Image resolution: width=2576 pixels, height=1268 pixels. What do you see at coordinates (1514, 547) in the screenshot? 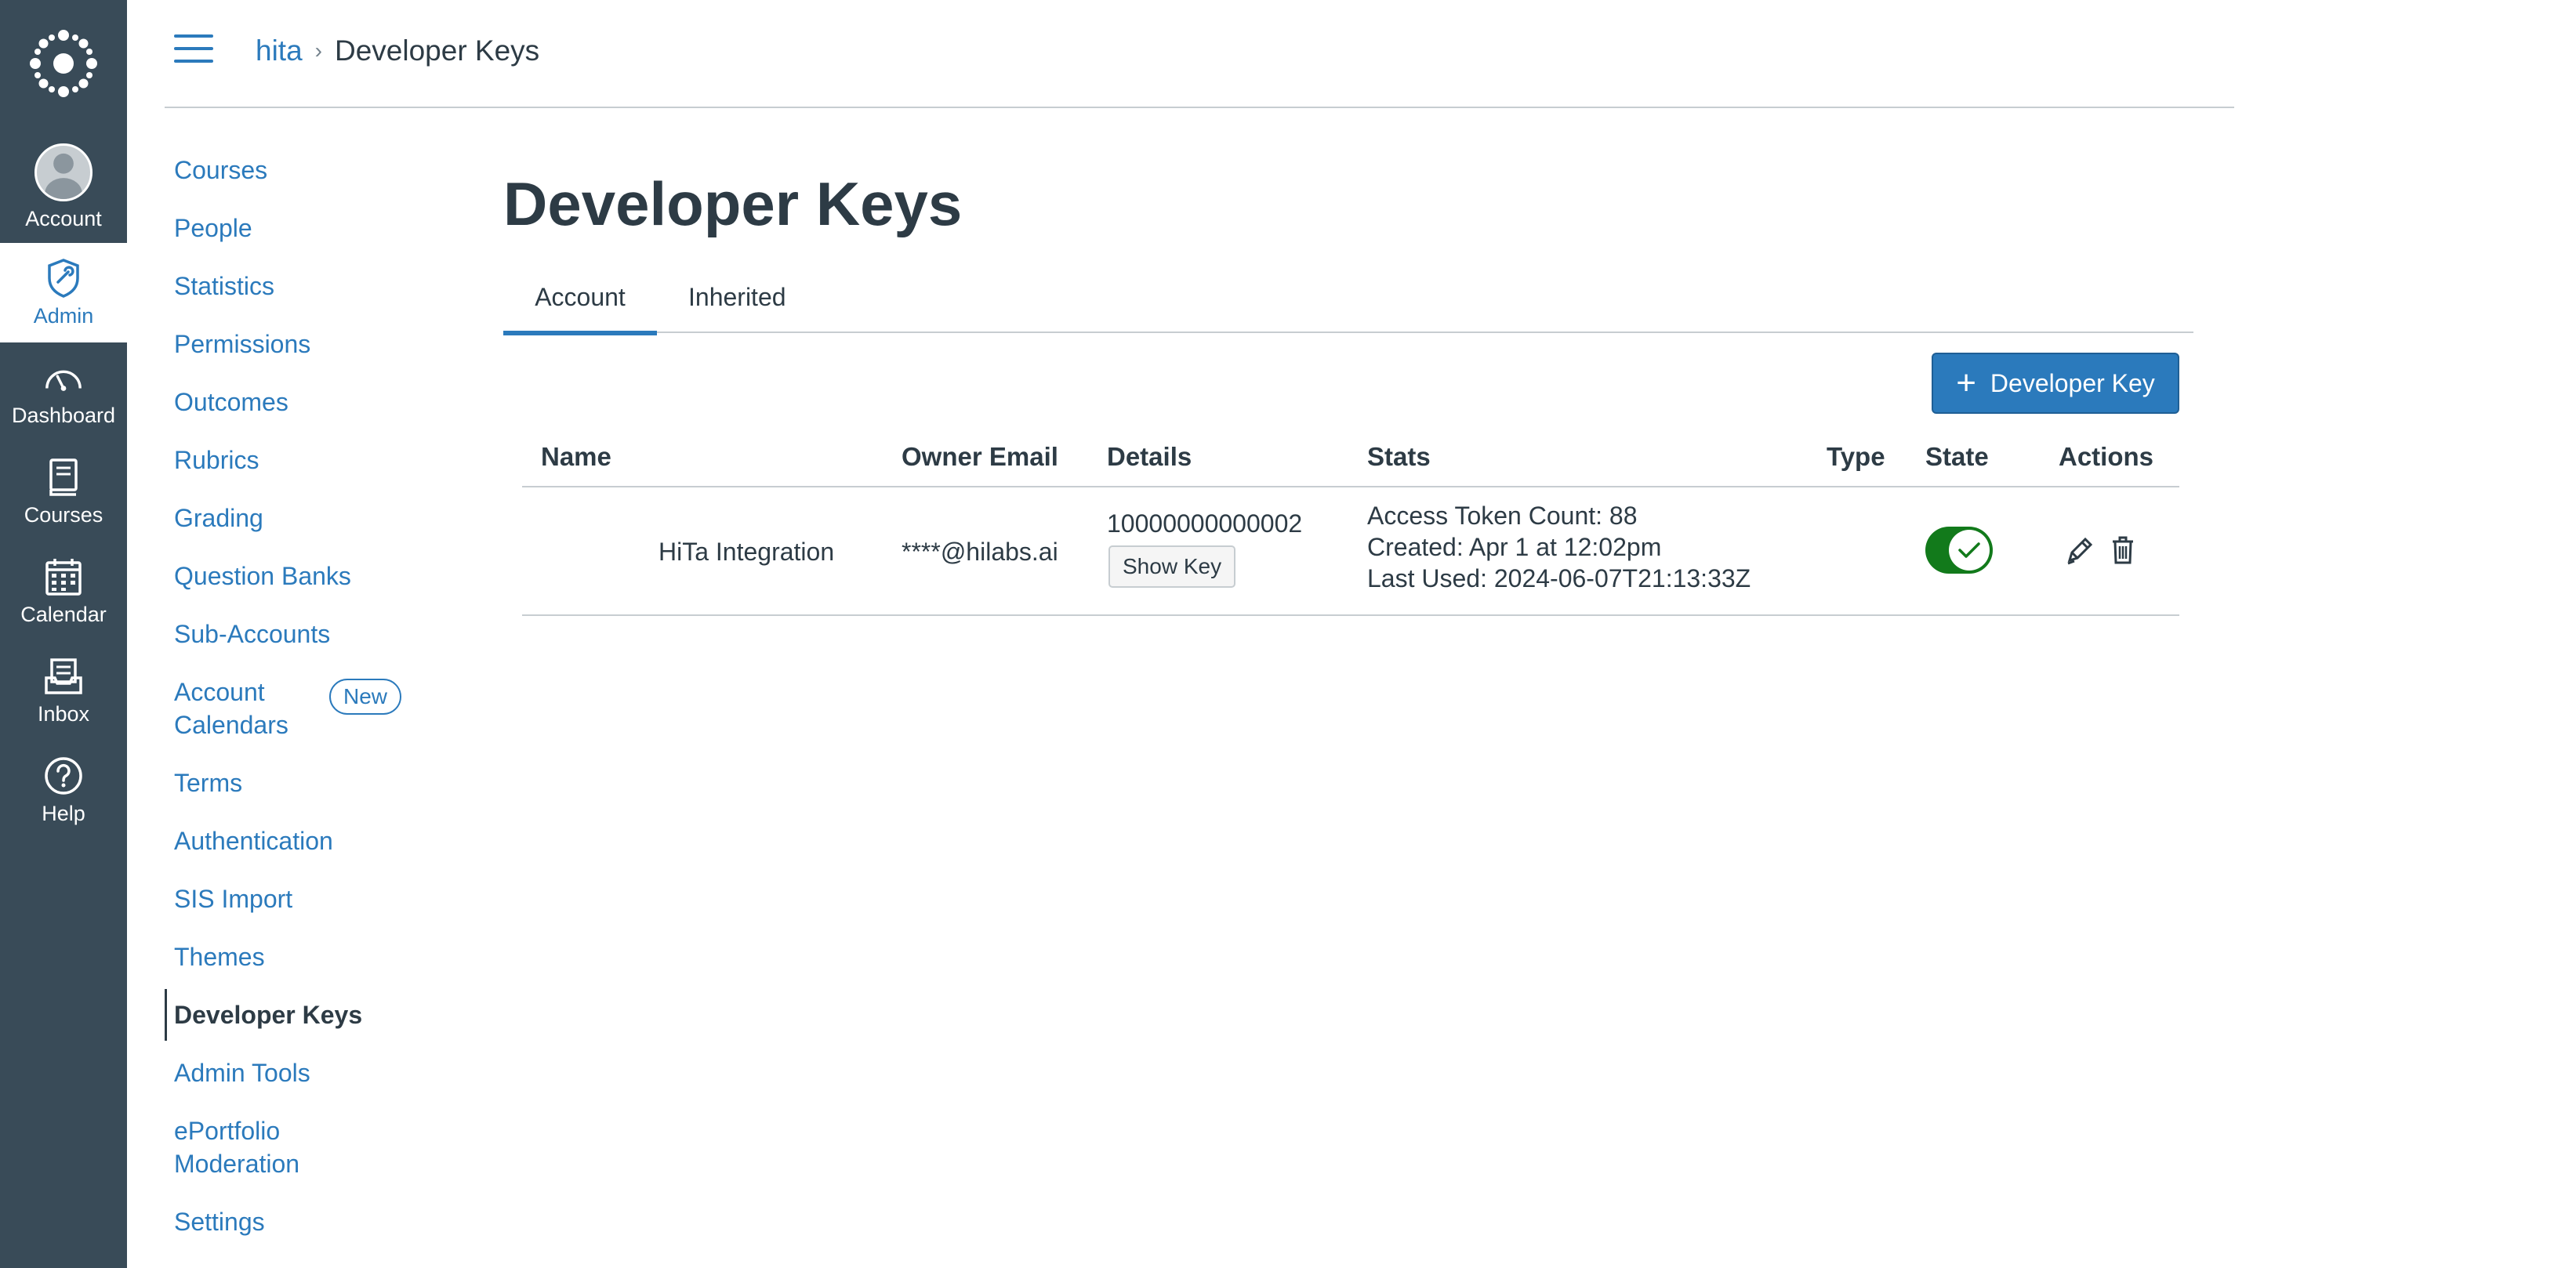
I see `stats-created: Created: Apr 1 at 12:02pm` at bounding box center [1514, 547].